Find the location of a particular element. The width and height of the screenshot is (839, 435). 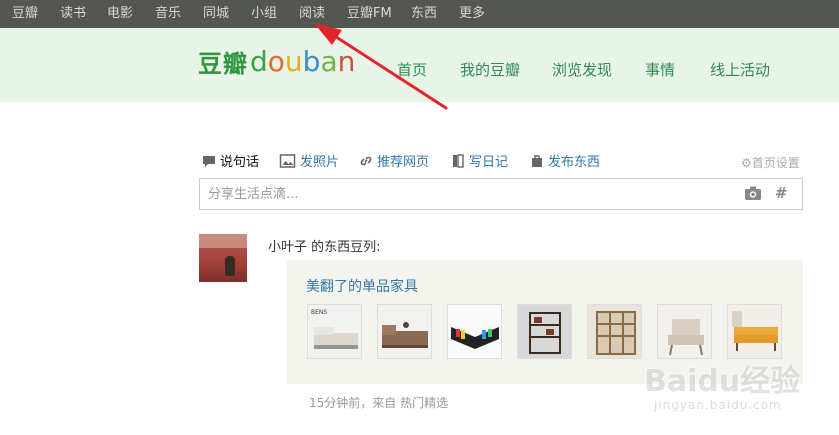

tool-recommend-link: 推荐网页 is located at coordinates (394, 163).